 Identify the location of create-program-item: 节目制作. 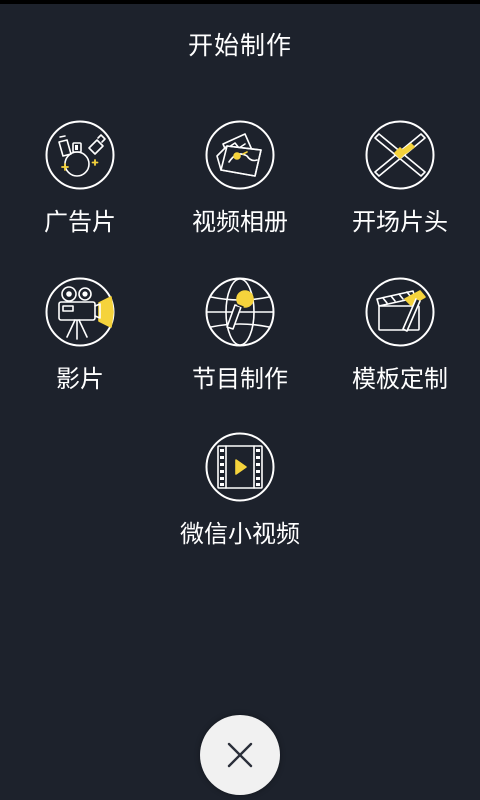
(240, 342).